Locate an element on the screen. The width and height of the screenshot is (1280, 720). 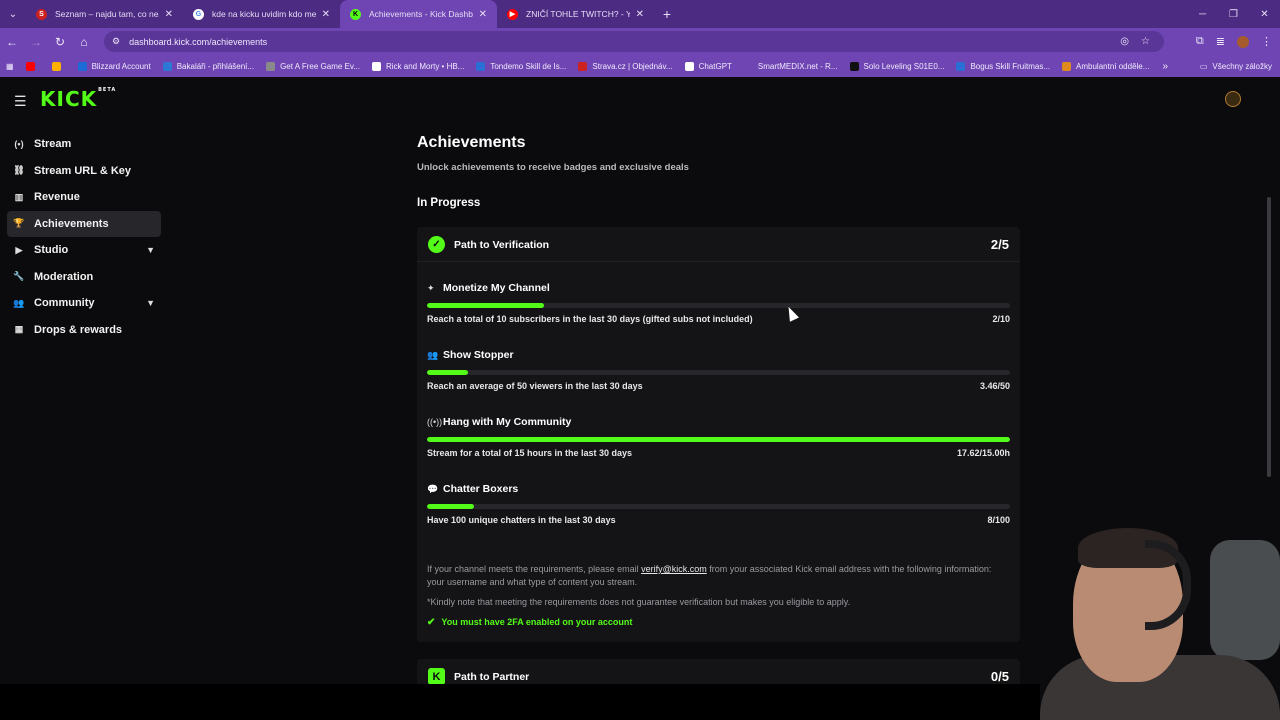
partner-card: K Path to Partner 0/5 is located at coordinates (718, 671).